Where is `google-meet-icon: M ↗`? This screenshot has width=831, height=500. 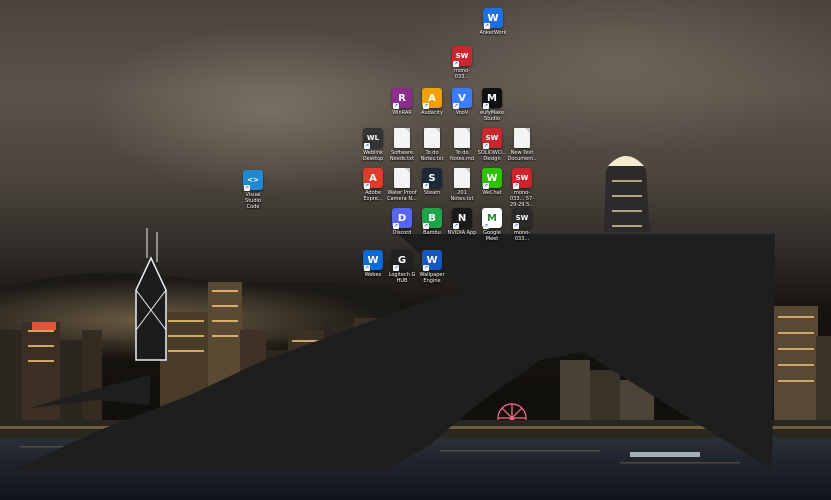
google-meet-icon: M ↗ is located at coordinates (492, 218).